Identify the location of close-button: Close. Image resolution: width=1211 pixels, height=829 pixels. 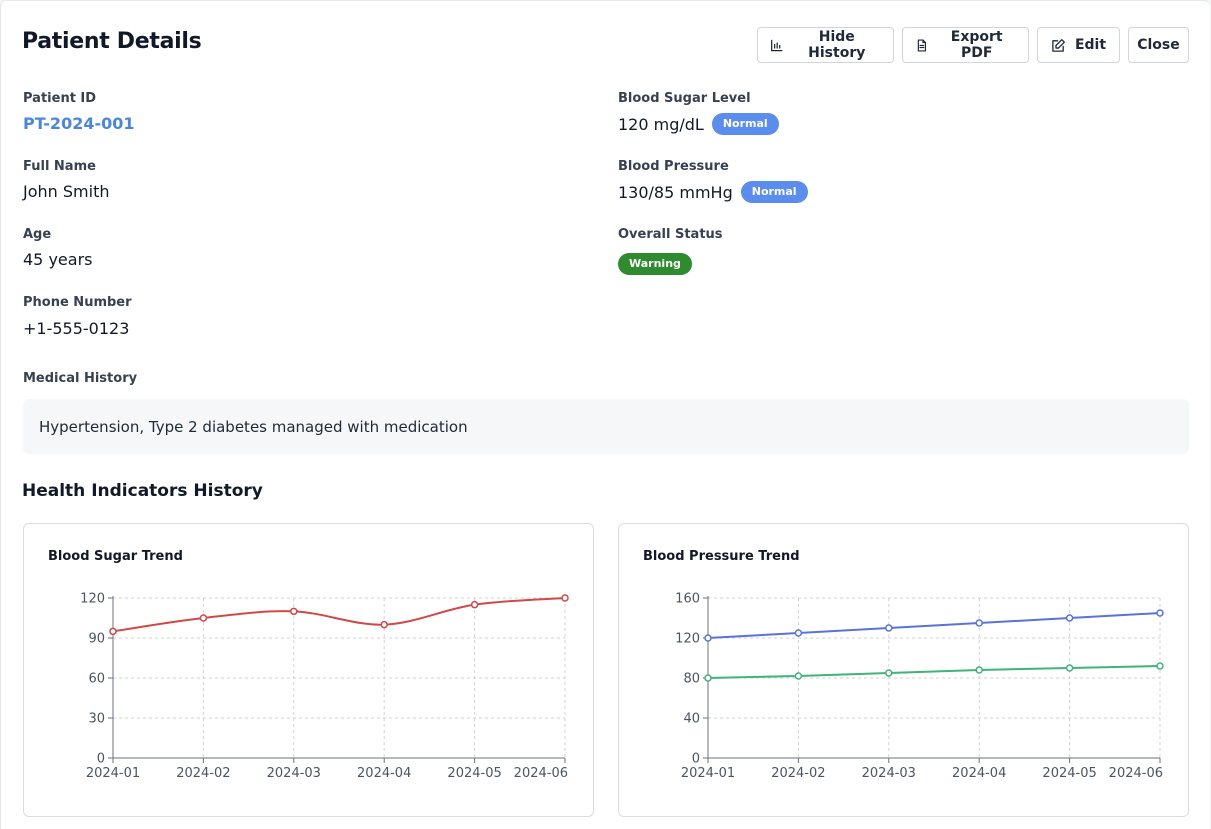
(1158, 45).